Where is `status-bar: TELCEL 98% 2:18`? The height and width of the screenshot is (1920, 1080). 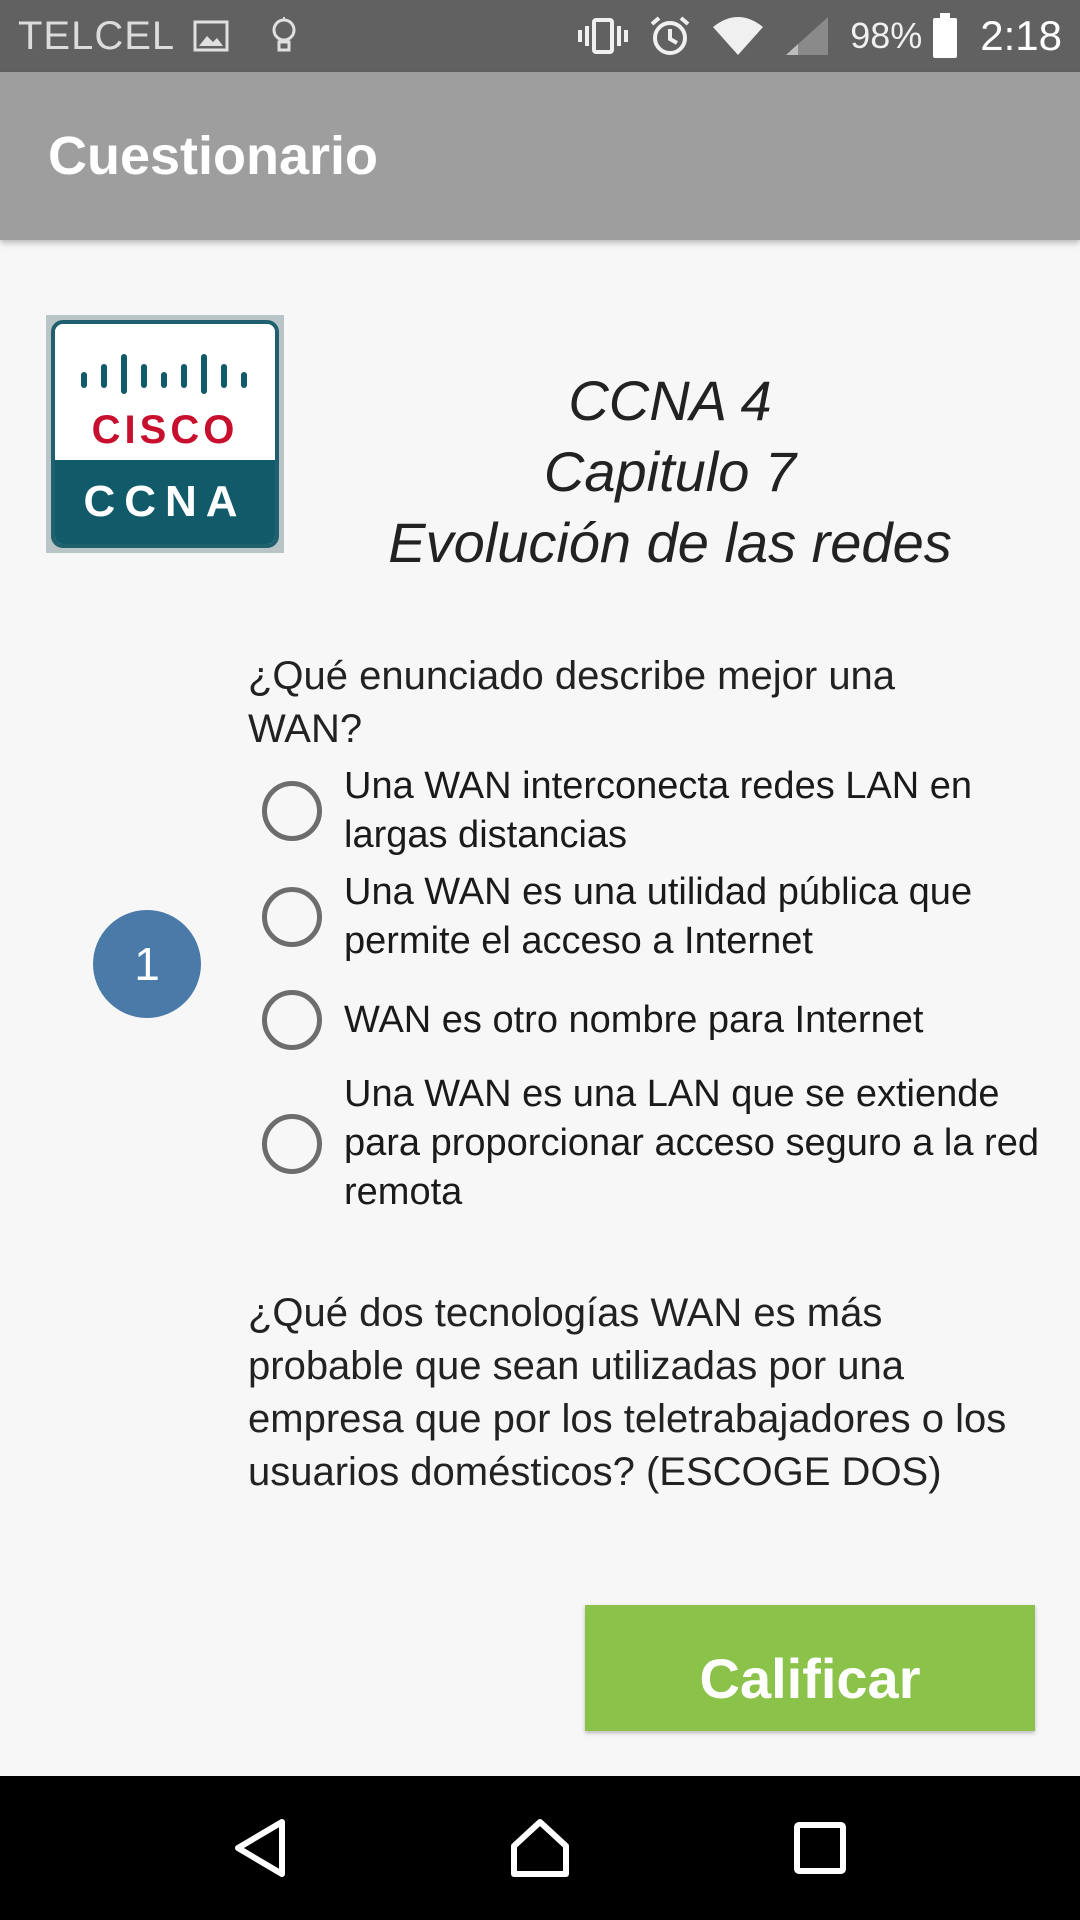
status-bar: TELCEL 98% 2:18 is located at coordinates (540, 36).